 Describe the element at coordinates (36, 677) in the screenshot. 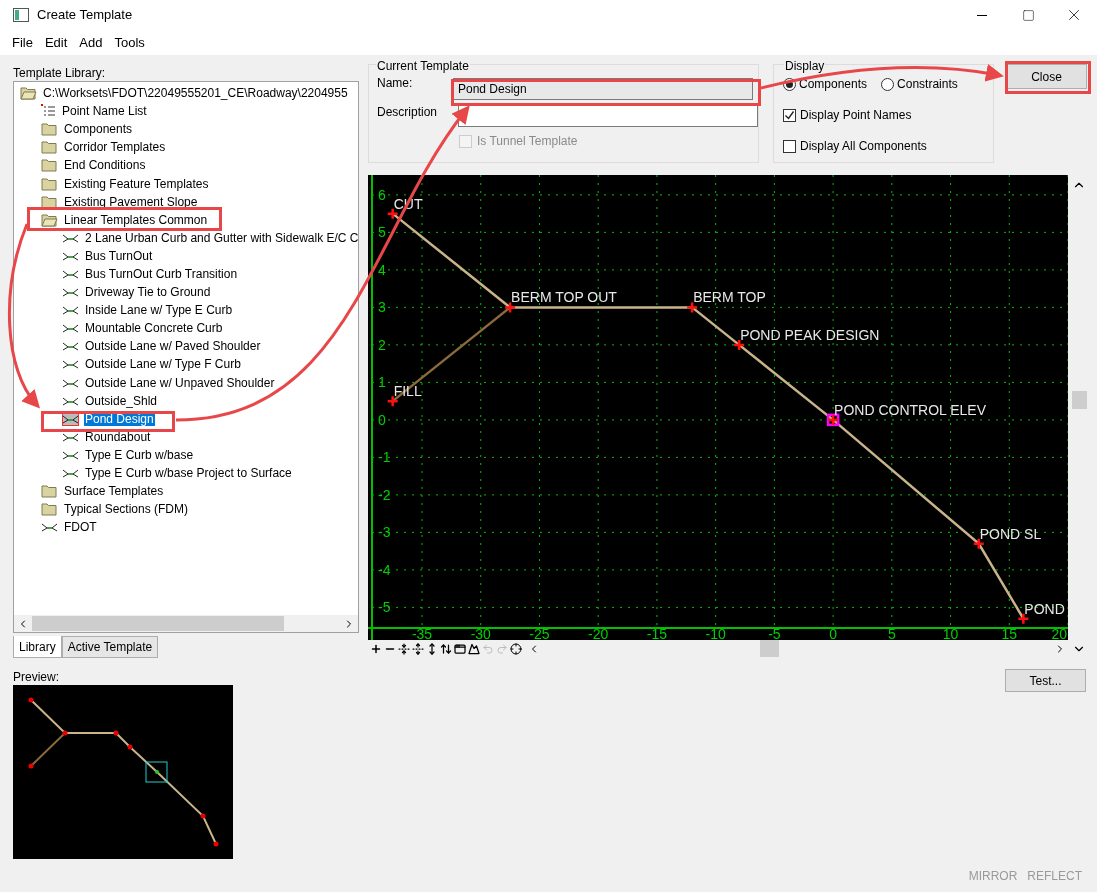

I see `preview-label: Preview:` at that location.